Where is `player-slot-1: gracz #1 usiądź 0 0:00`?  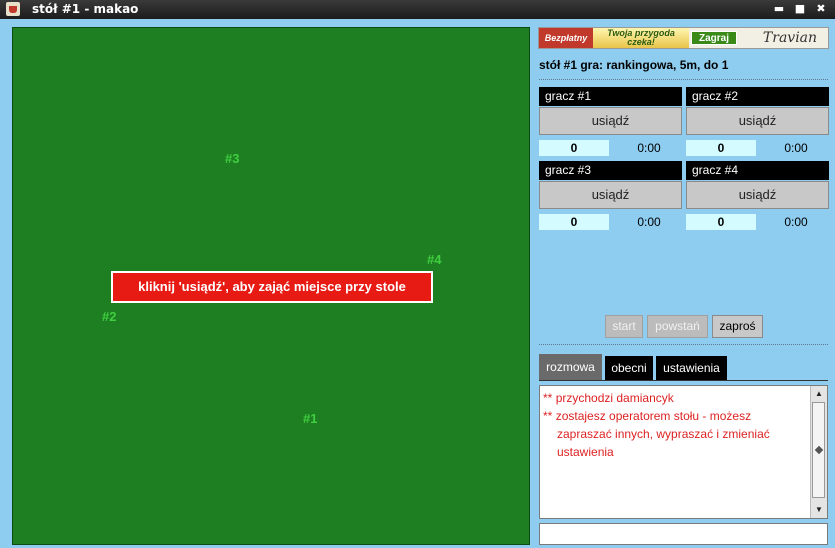
player-slot-1: gracz #1 usiądź 0 0:00 is located at coordinates (610, 121).